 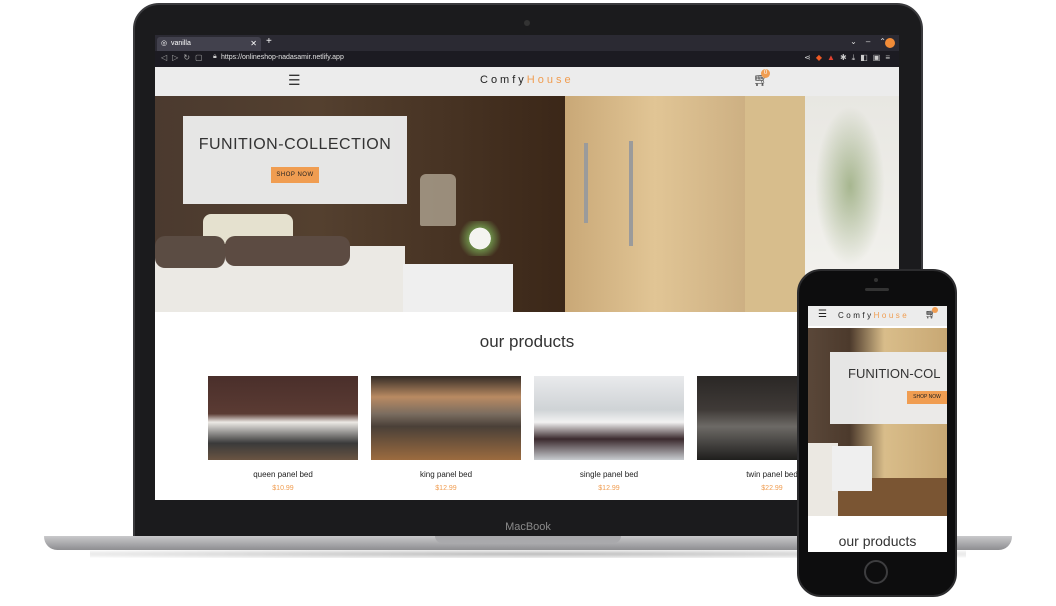 What do you see at coordinates (177, 57) in the screenshot?
I see `forward-icon: ▷` at bounding box center [177, 57].